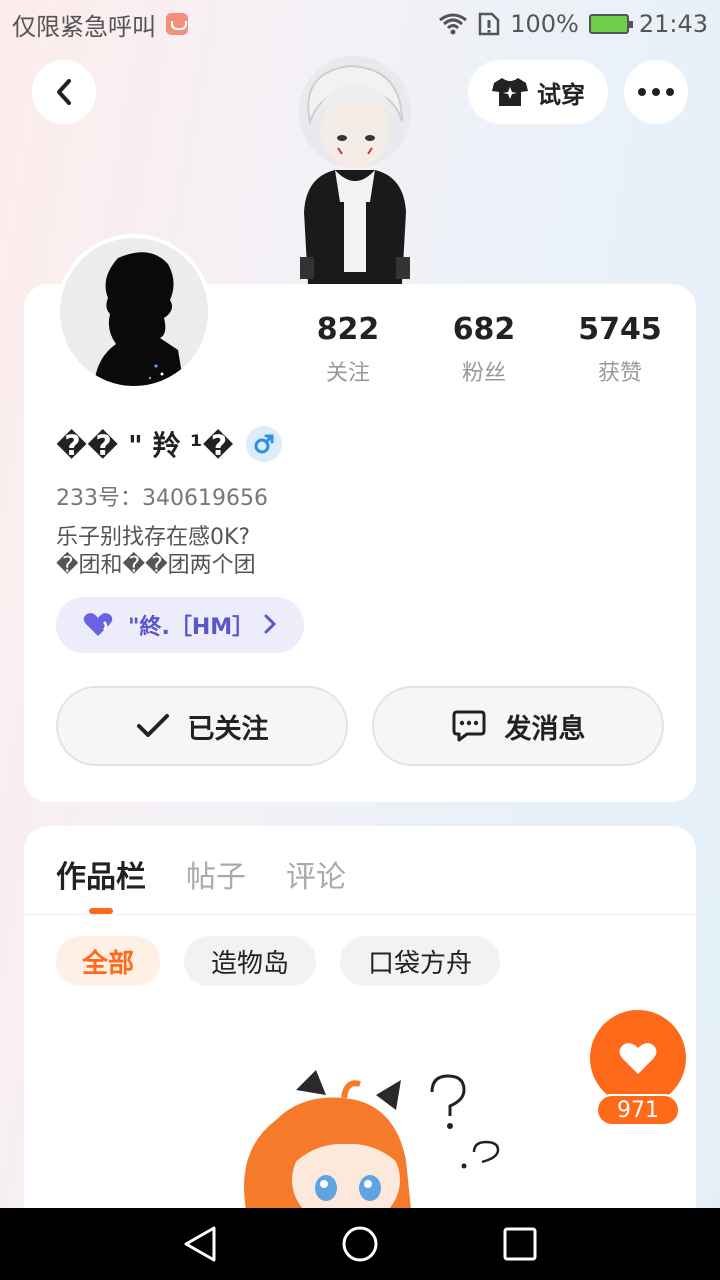 Image resolution: width=720 pixels, height=1280 pixels. Describe the element at coordinates (263, 444) in the screenshot. I see `male-gender-icon` at that location.